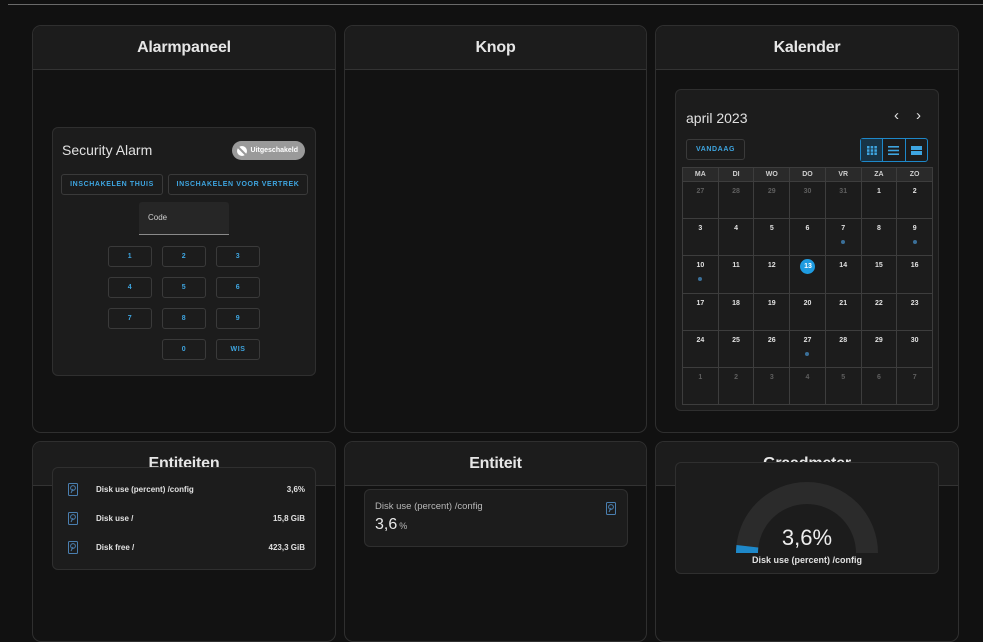 The width and height of the screenshot is (983, 642). What do you see at coordinates (843, 200) in the screenshot?
I see `calendar-day: 31` at bounding box center [843, 200].